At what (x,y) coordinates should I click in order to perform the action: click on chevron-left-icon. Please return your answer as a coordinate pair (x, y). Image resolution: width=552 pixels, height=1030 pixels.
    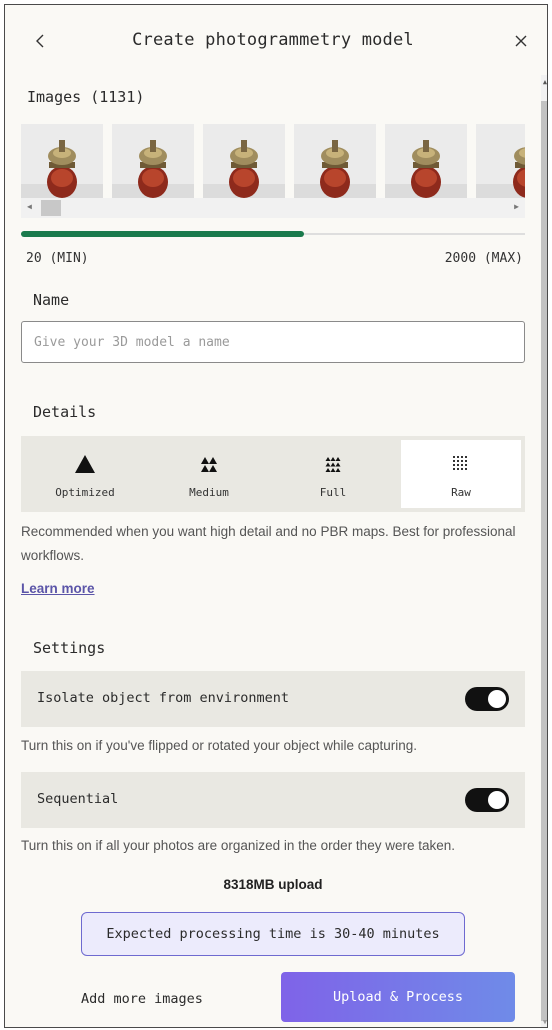
    Looking at the image, I should click on (40, 41).